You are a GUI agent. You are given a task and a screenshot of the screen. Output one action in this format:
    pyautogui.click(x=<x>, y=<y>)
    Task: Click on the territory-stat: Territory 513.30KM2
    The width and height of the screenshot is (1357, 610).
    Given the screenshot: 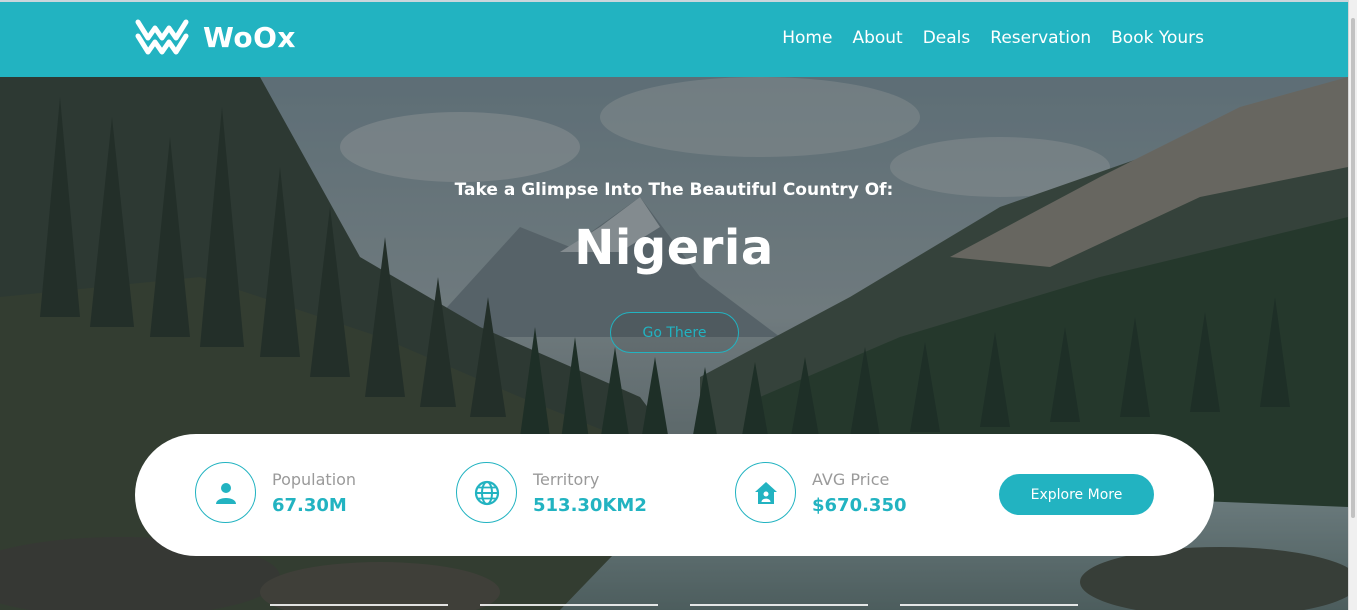 What is the action you would take?
    pyautogui.click(x=551, y=492)
    